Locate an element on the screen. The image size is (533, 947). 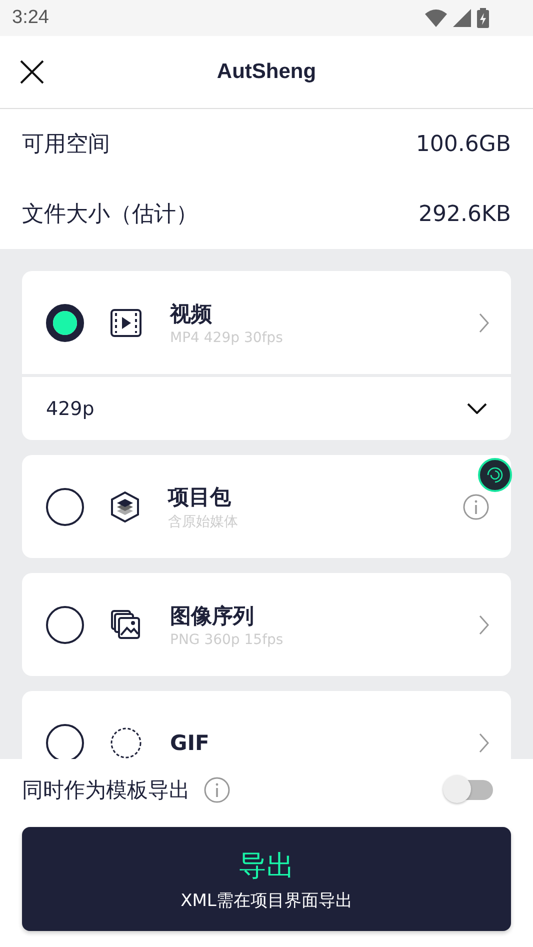
info-label: 文件大小（估计） is located at coordinates (110, 215).